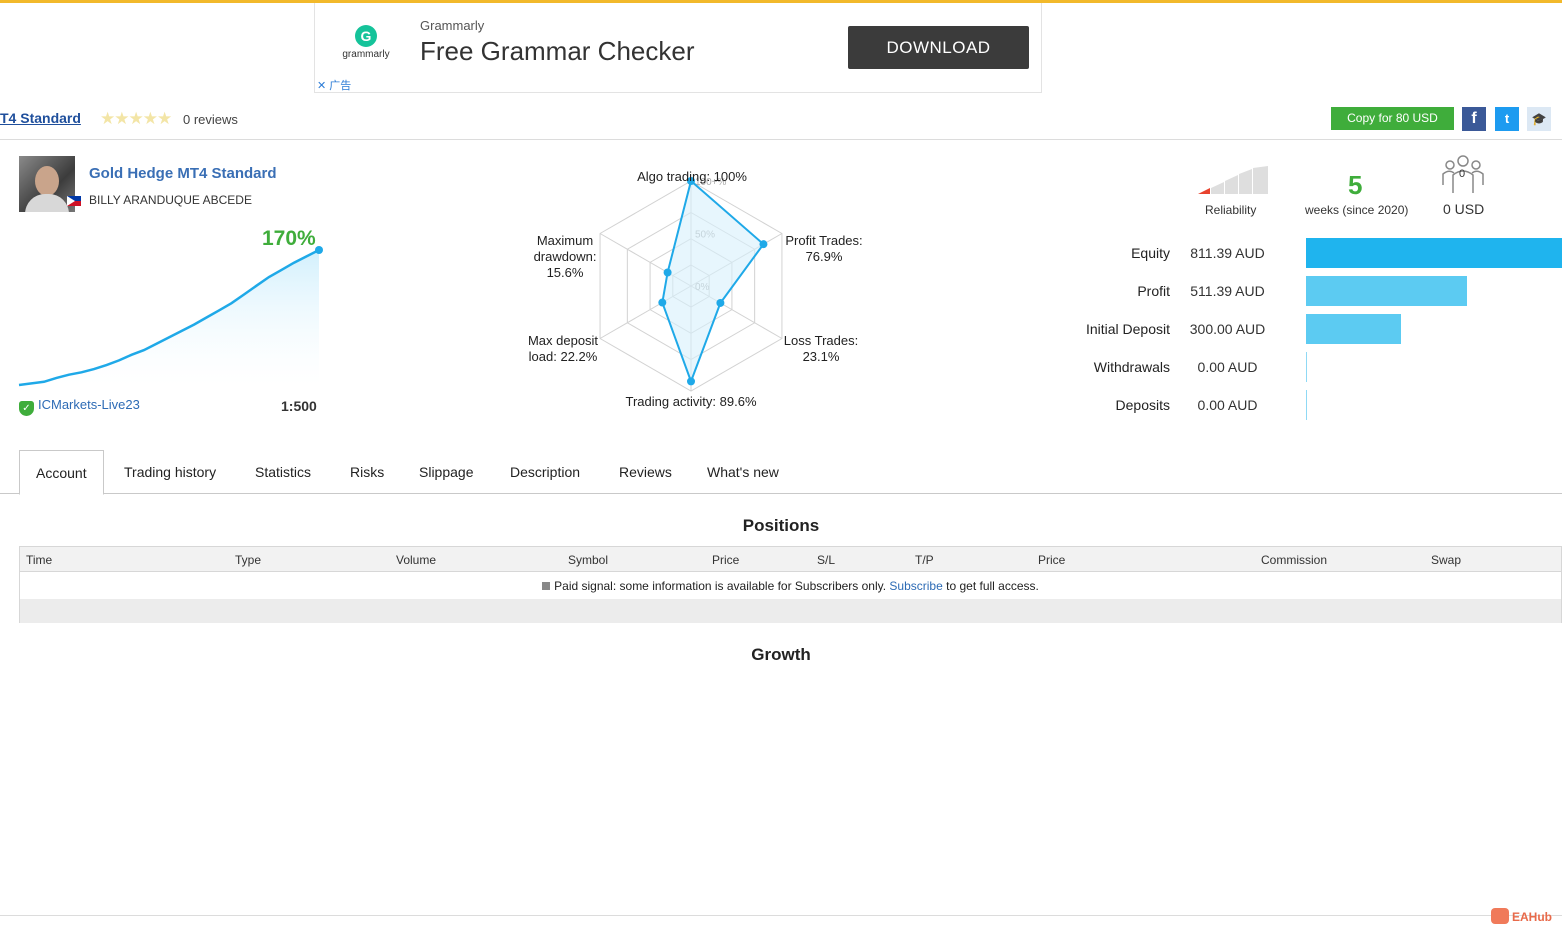 The image size is (1562, 932). What do you see at coordinates (47, 203) in the screenshot?
I see `avatar-shoulders` at bounding box center [47, 203].